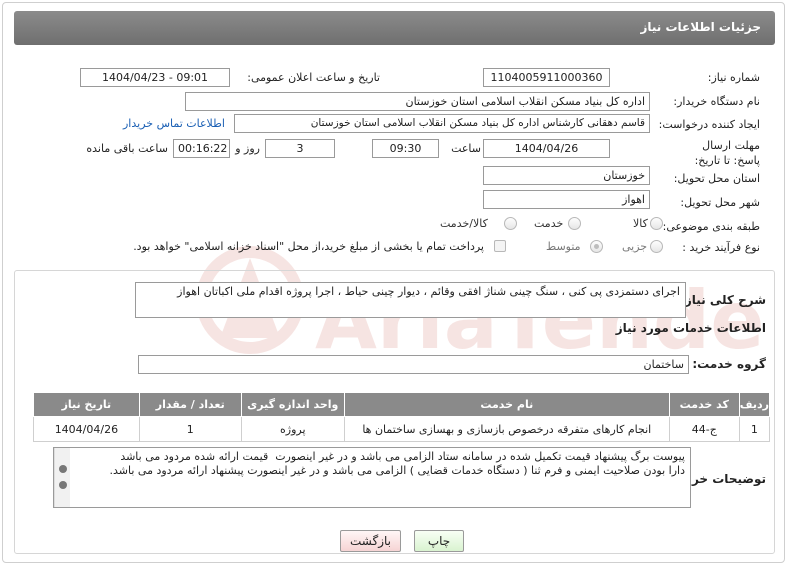 The width and height of the screenshot is (788, 566). What do you see at coordinates (690, 328) in the screenshot?
I see `services-section-title: اطلاعات خدمات مورد نیاز` at bounding box center [690, 328].